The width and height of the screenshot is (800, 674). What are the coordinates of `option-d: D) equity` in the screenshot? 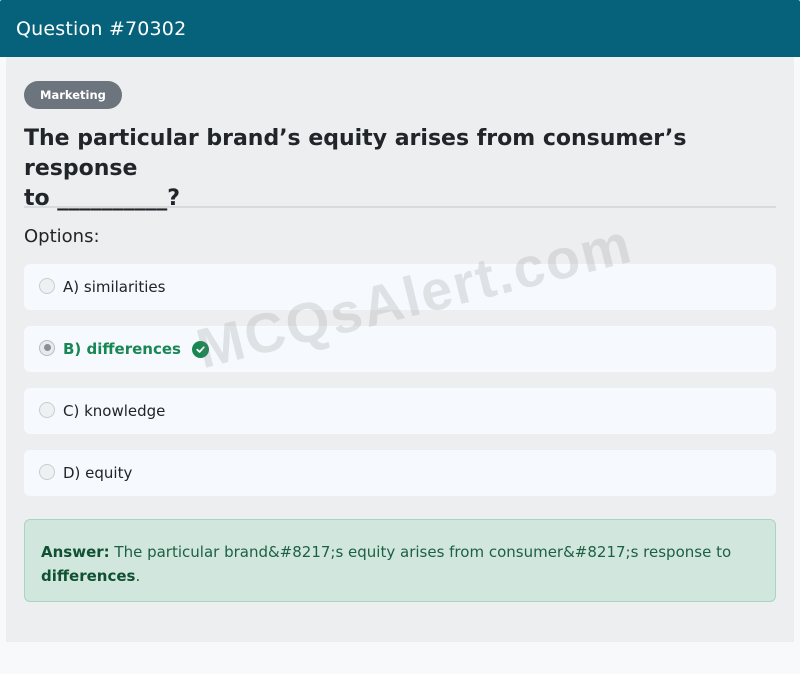 It's located at (400, 473).